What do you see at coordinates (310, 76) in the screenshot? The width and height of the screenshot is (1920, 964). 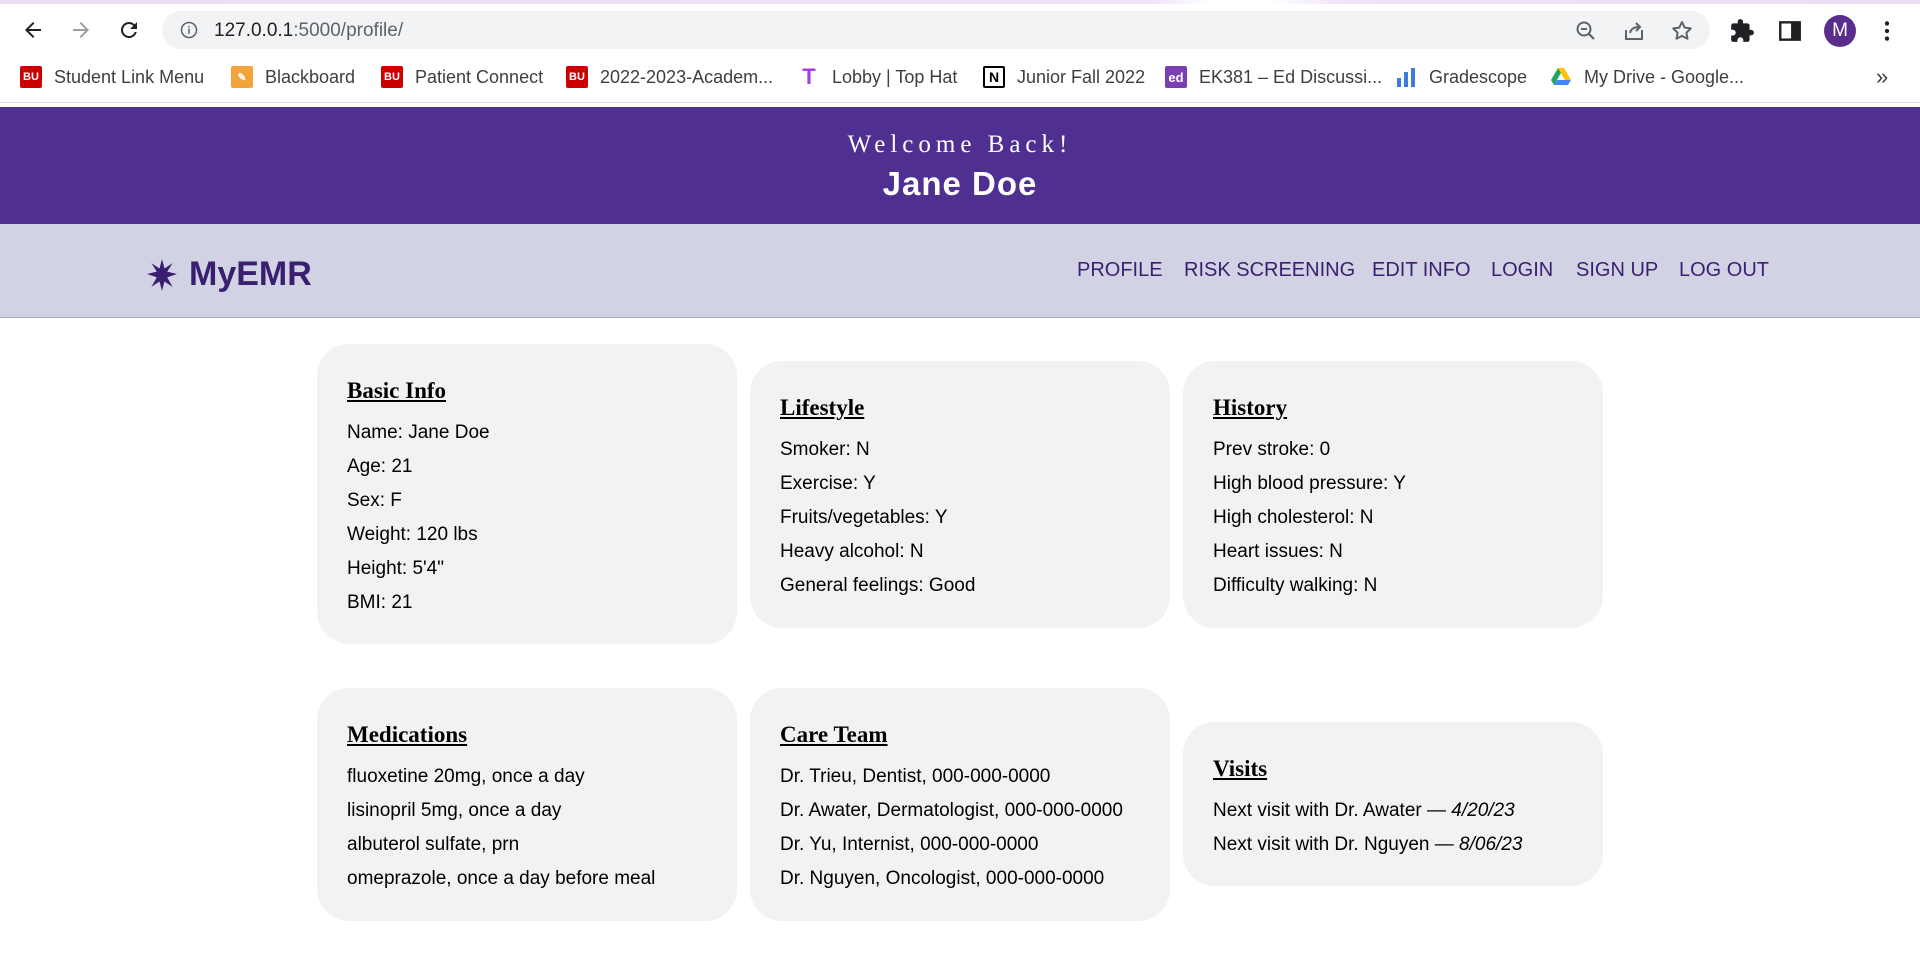 I see `bookmark-label: Blackboard` at bounding box center [310, 76].